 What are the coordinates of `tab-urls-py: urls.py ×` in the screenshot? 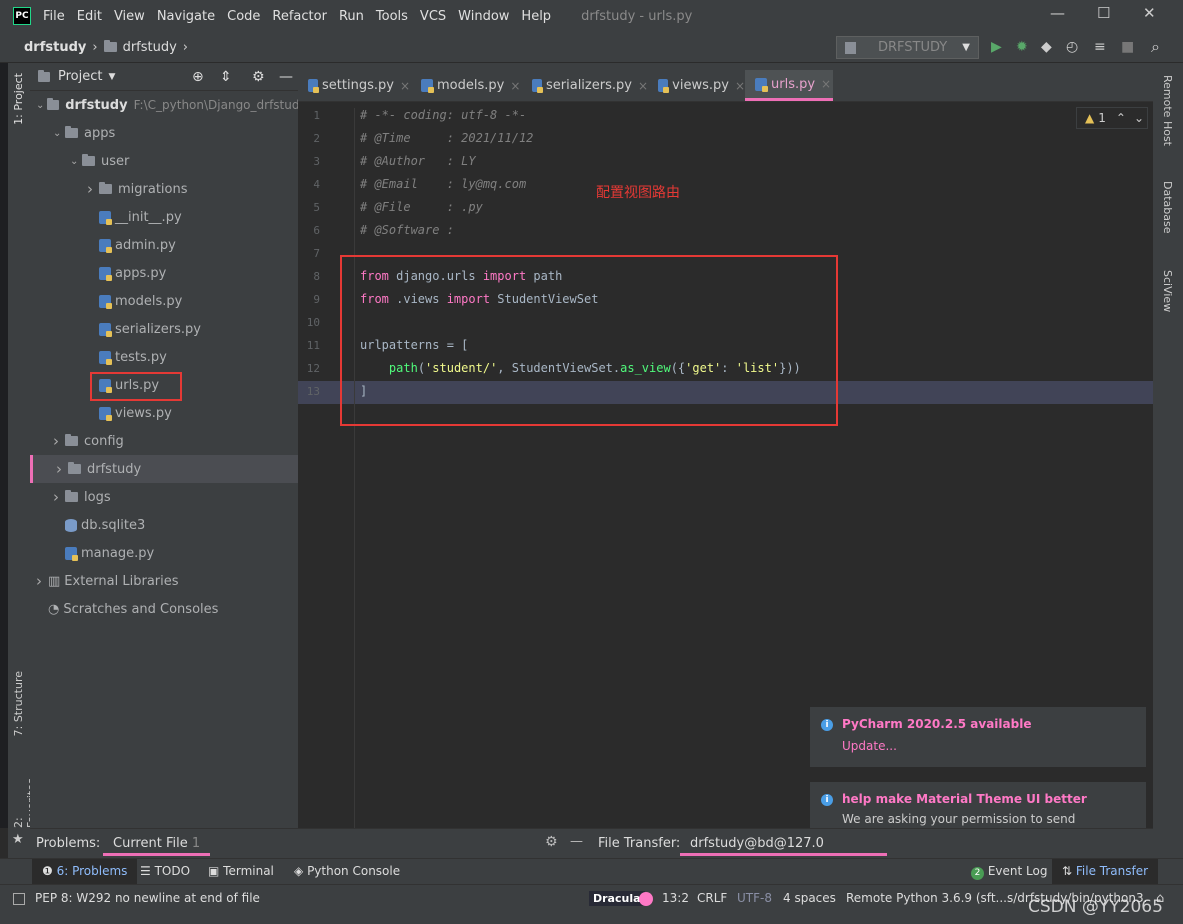 It's located at (789, 85).